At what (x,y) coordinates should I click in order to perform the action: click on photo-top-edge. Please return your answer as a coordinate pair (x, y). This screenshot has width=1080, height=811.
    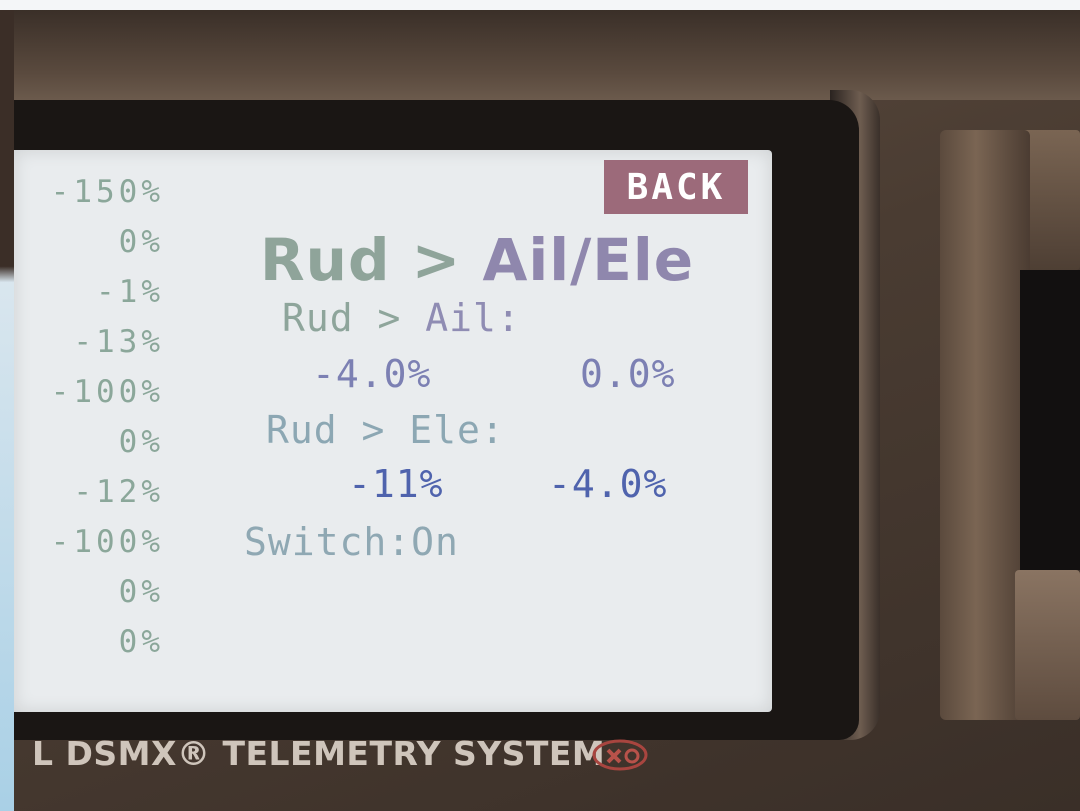
    Looking at the image, I should click on (540, 5).